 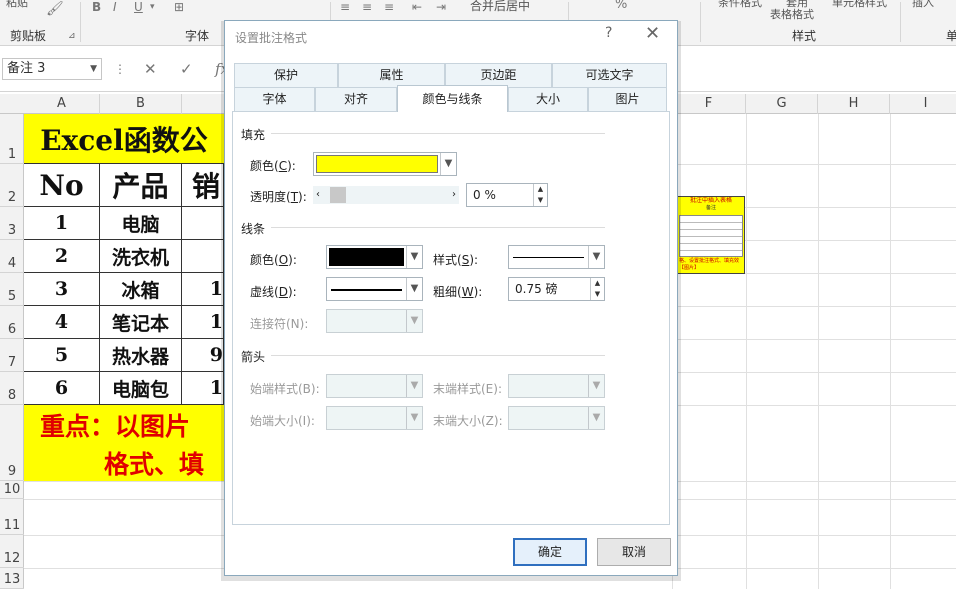 What do you see at coordinates (507, 195) in the screenshot?
I see `transparency-spinner: 0 % ▲ ▼` at bounding box center [507, 195].